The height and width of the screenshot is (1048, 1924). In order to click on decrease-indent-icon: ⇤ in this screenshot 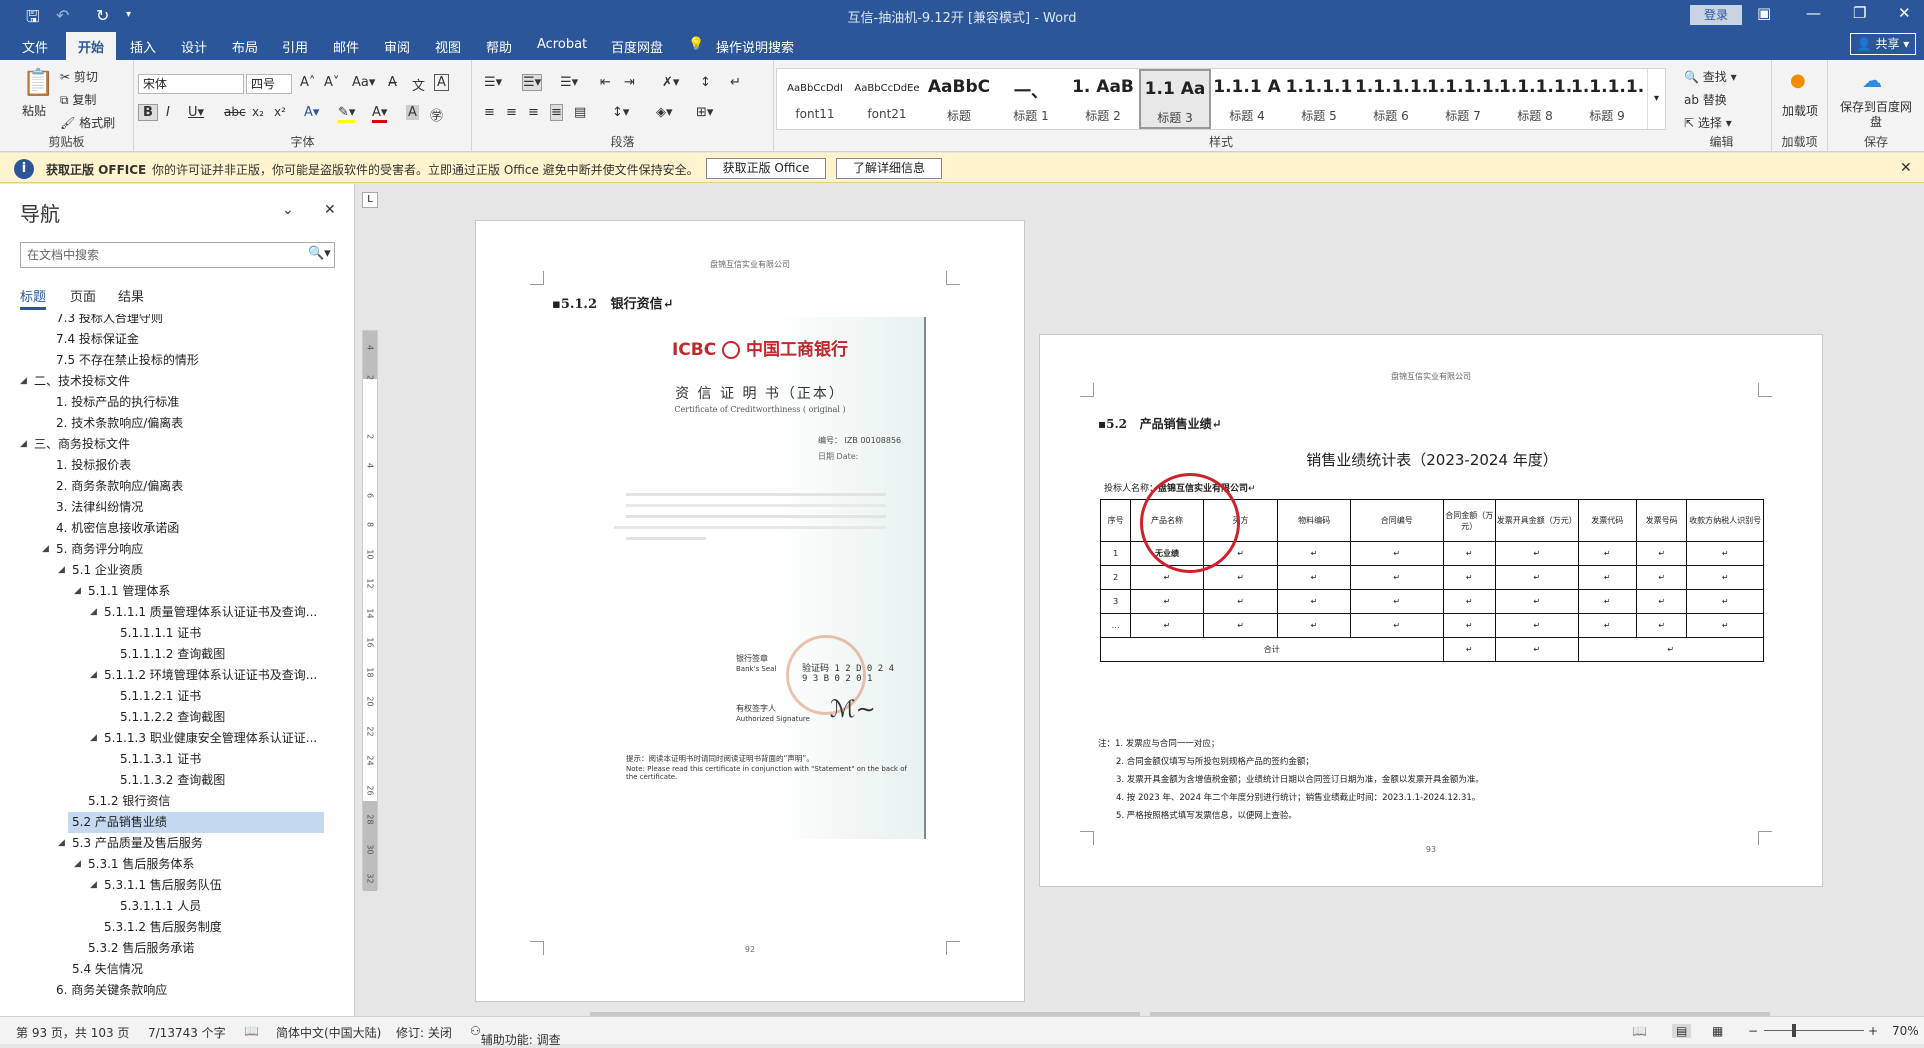, I will do `click(605, 82)`.